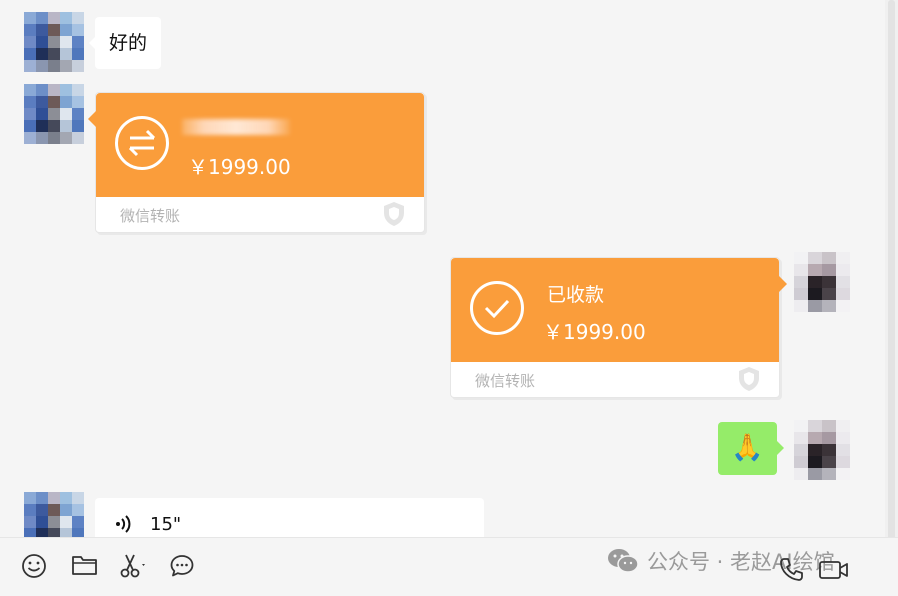  Describe the element at coordinates (623, 561) in the screenshot. I see `wechat-logo-icon` at that location.